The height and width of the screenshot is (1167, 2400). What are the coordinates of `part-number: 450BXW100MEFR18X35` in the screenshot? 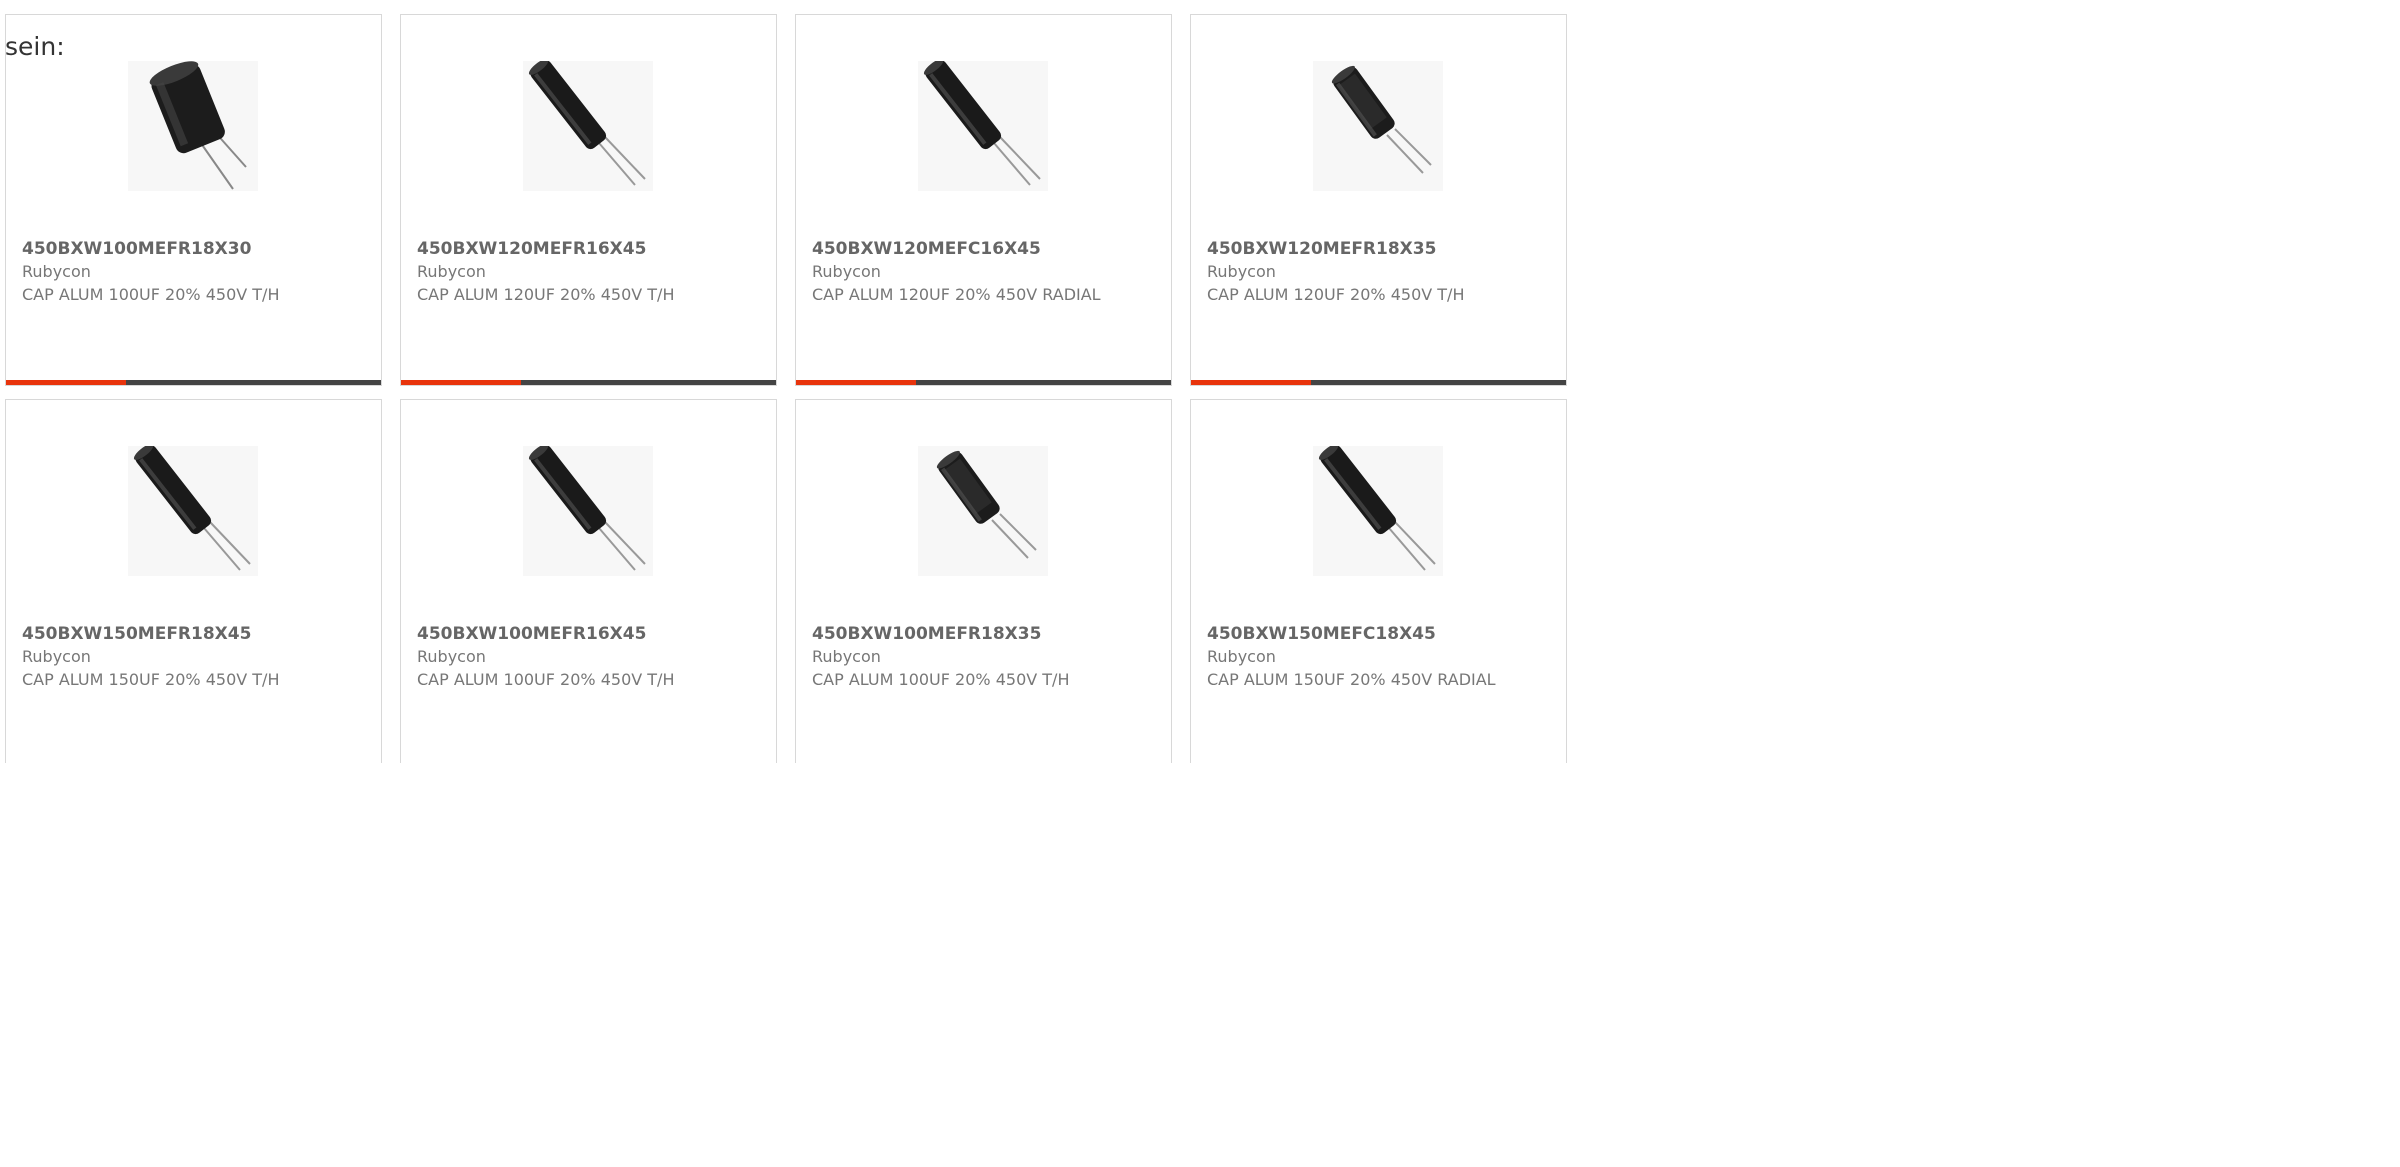 It's located at (926, 634).